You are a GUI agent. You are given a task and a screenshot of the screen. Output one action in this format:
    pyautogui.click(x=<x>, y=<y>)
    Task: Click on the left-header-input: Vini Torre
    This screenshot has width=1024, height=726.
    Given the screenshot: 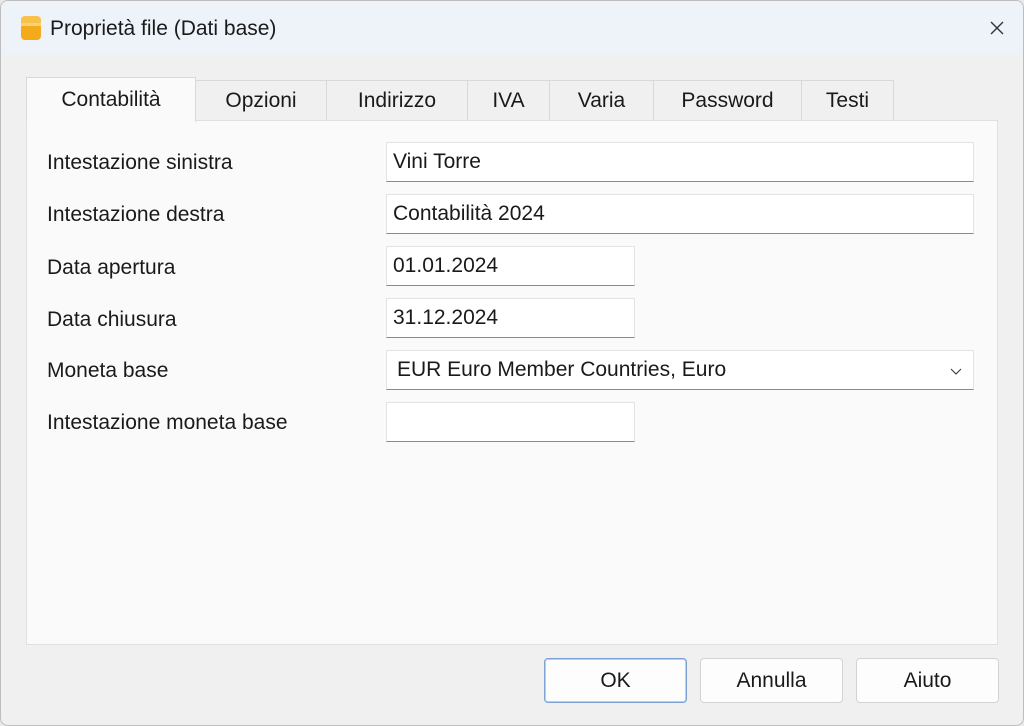 What is the action you would take?
    pyautogui.click(x=680, y=162)
    